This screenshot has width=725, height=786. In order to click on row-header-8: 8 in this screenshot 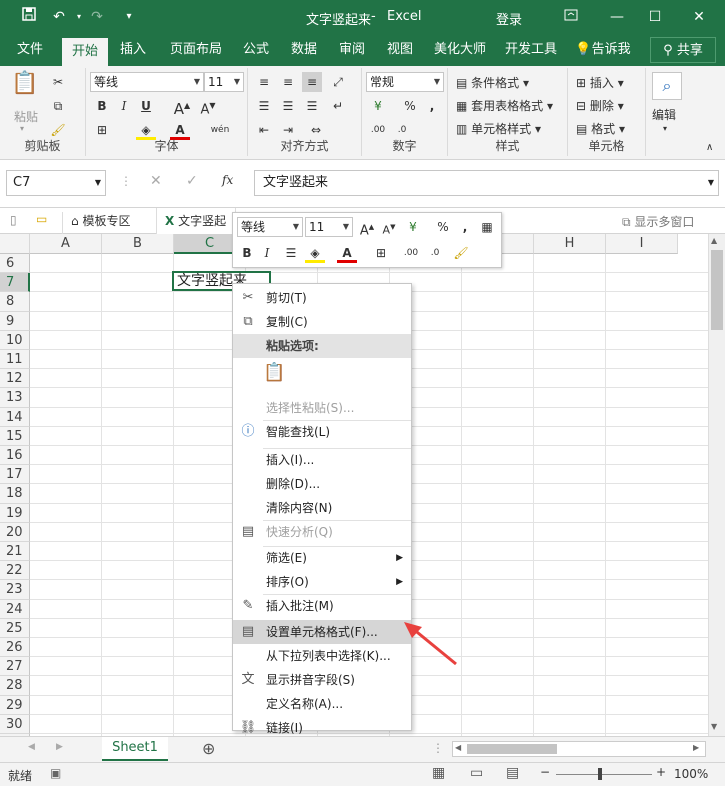, I will do `click(15, 302)`.